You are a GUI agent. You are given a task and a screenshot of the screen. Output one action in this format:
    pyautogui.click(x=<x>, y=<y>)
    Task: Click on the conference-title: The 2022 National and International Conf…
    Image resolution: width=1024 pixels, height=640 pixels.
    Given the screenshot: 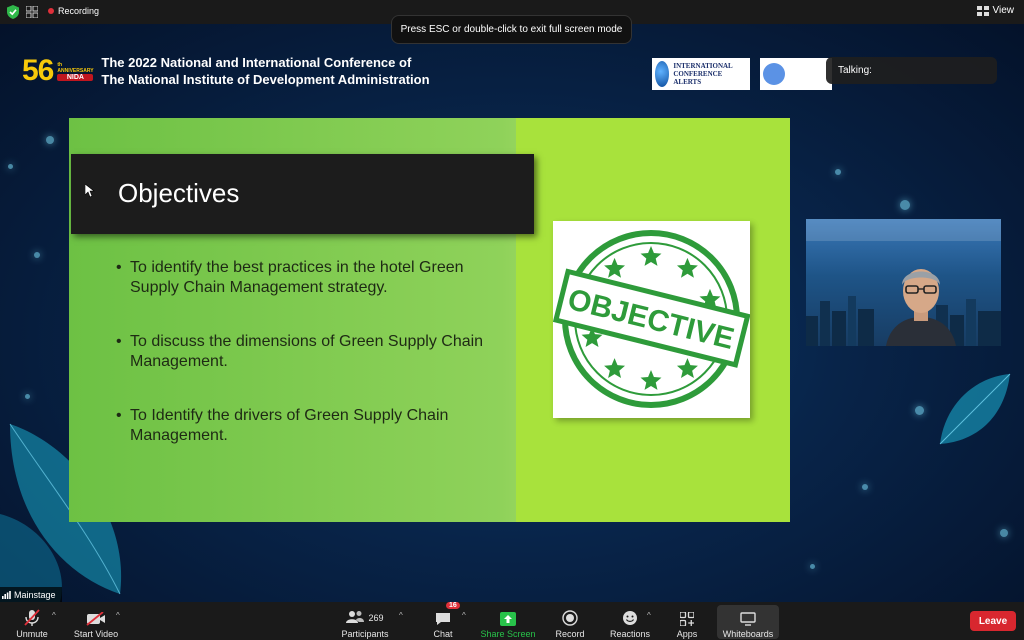 What is the action you would take?
    pyautogui.click(x=265, y=71)
    